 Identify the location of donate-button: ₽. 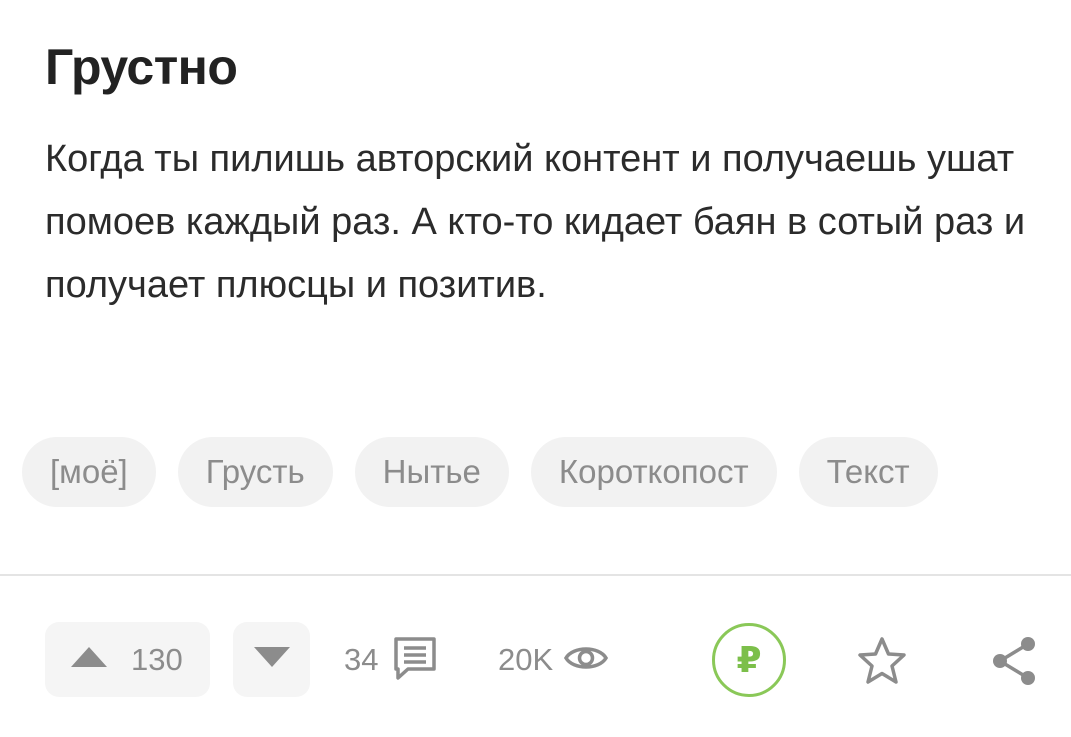
(749, 660).